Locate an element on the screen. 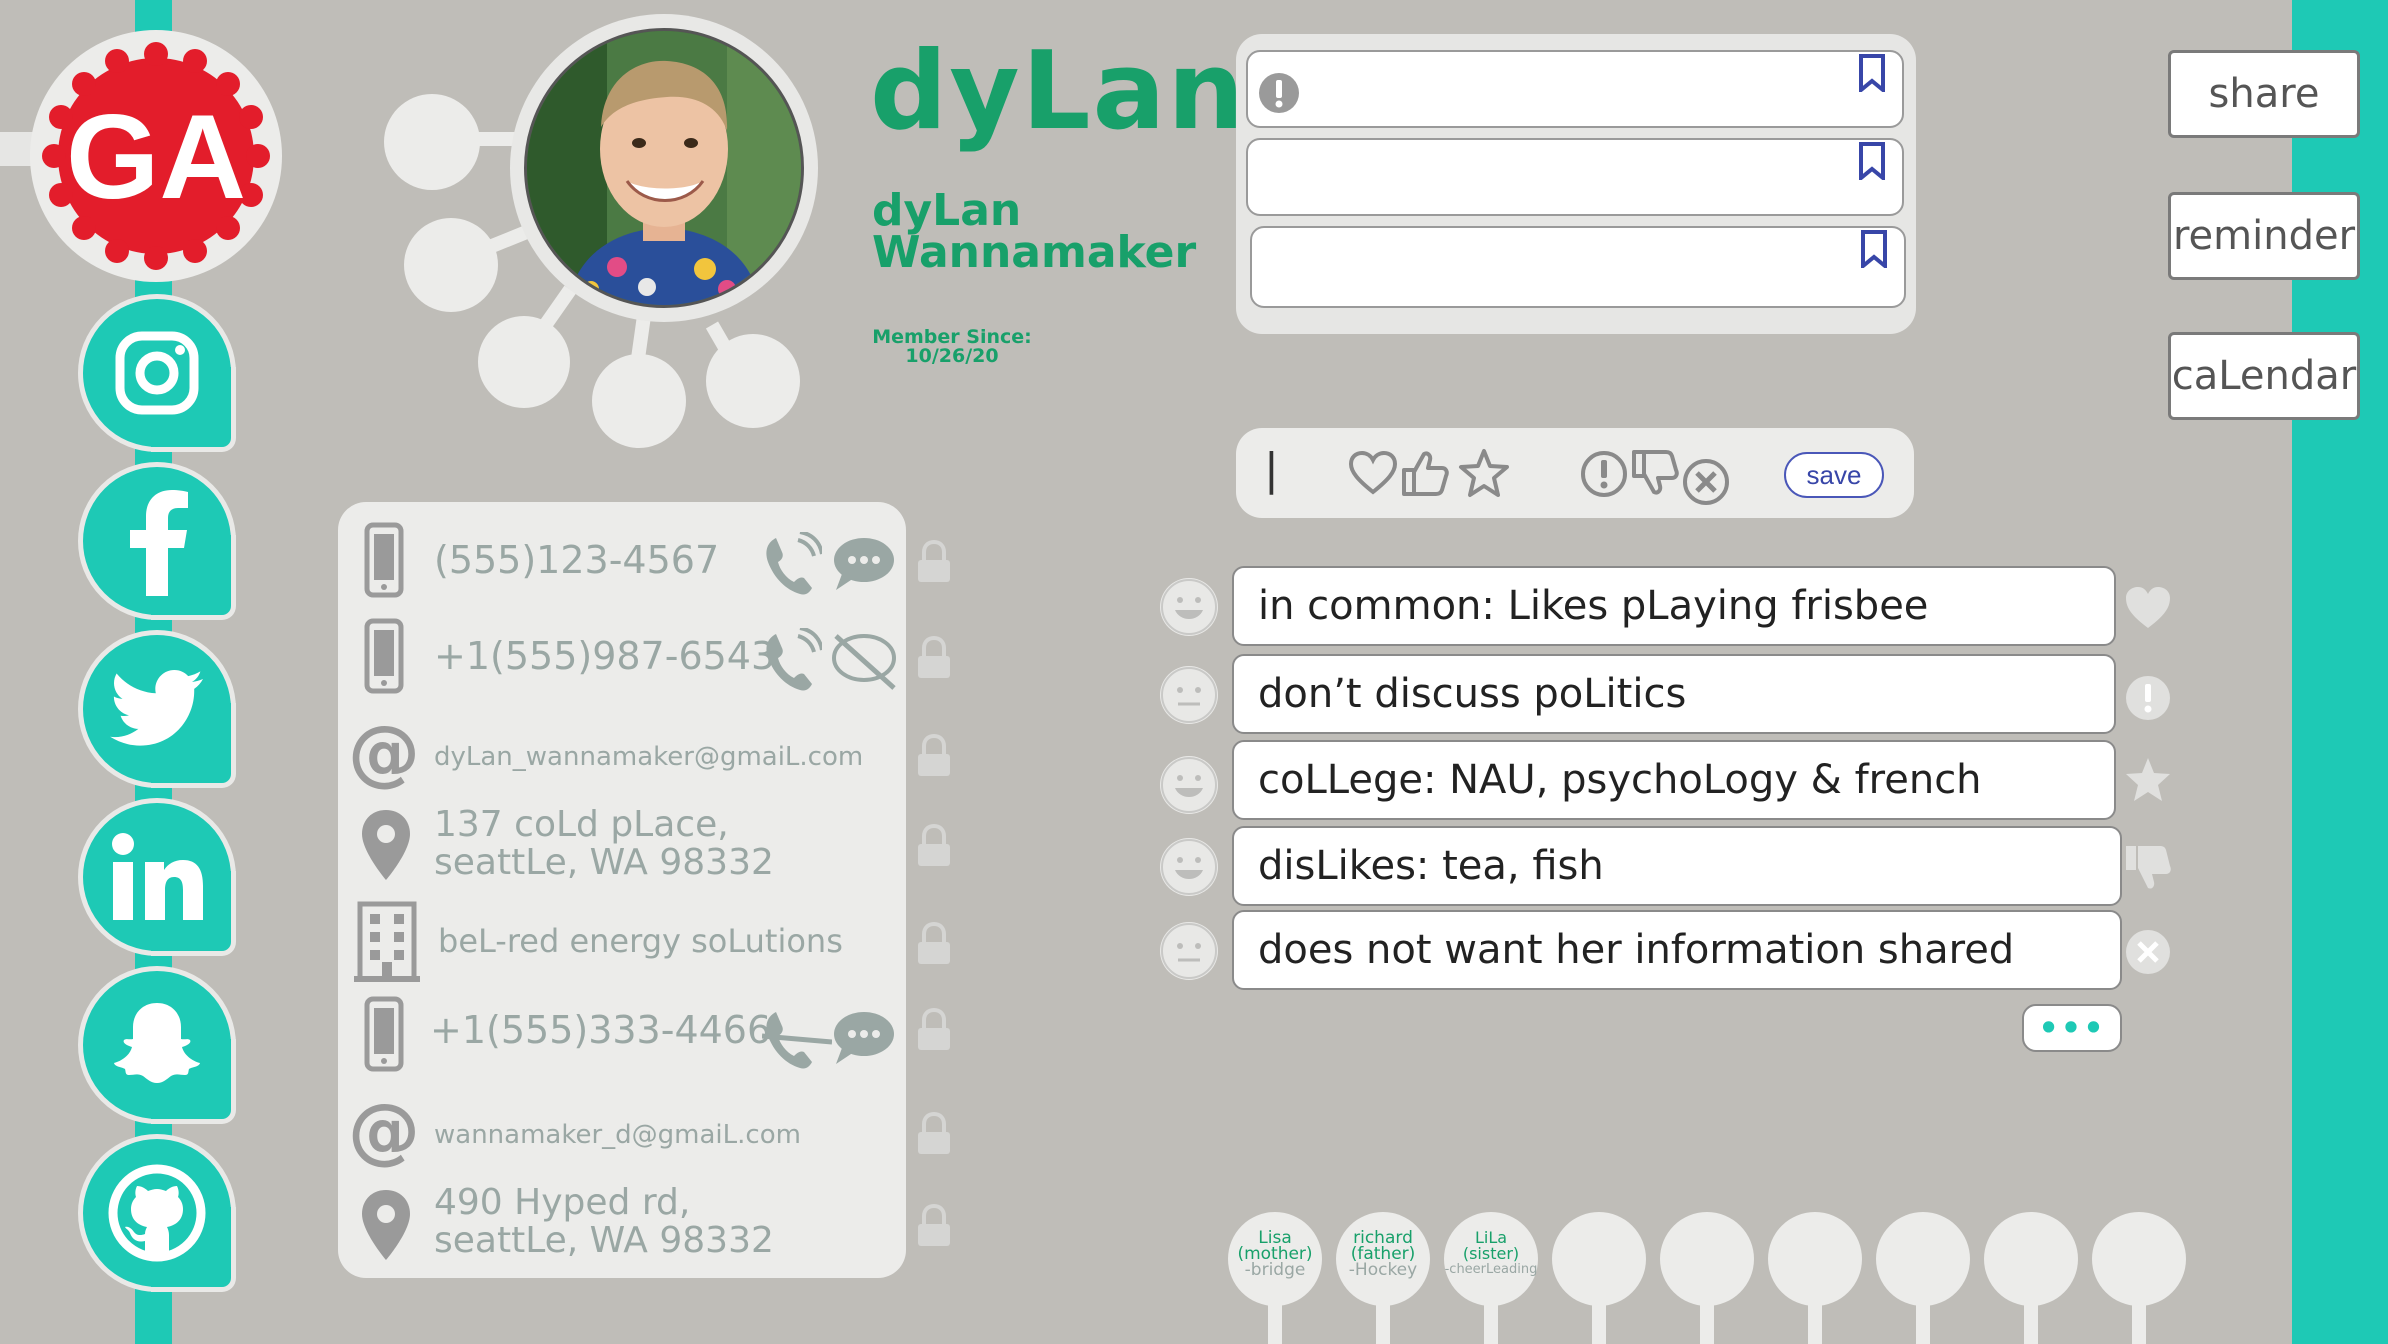 This screenshot has height=1344, width=2388. calendar-button: caLendar is located at coordinates (2264, 376).